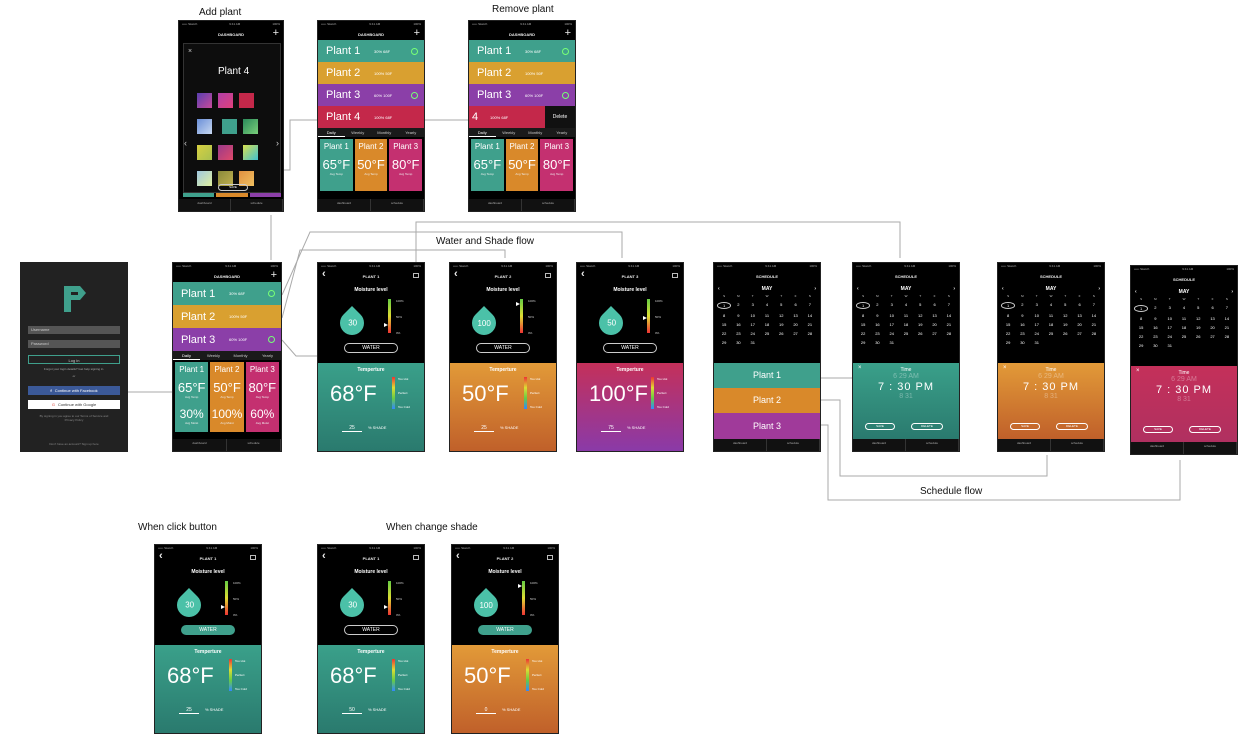 The height and width of the screenshot is (756, 1260). I want to click on facebook-button: f Continue with Facebook, so click(74, 390).